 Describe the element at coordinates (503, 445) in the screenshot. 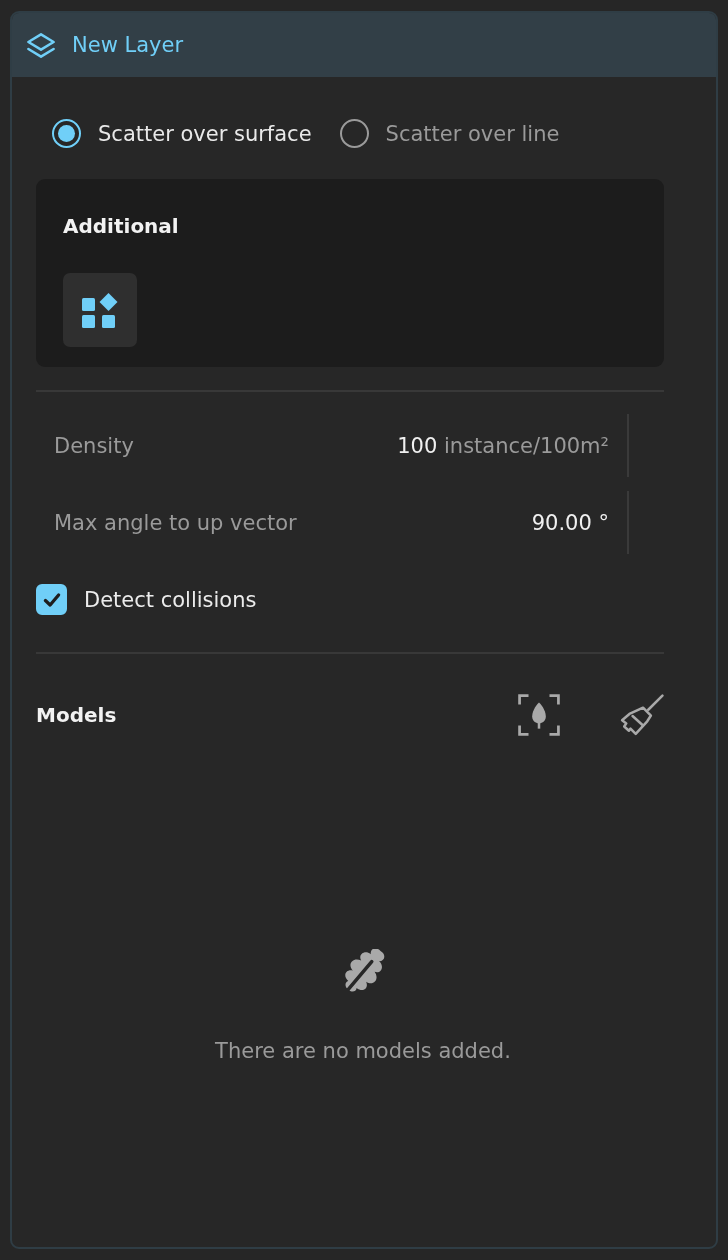

I see `field-value: 100 instance/100m²` at that location.